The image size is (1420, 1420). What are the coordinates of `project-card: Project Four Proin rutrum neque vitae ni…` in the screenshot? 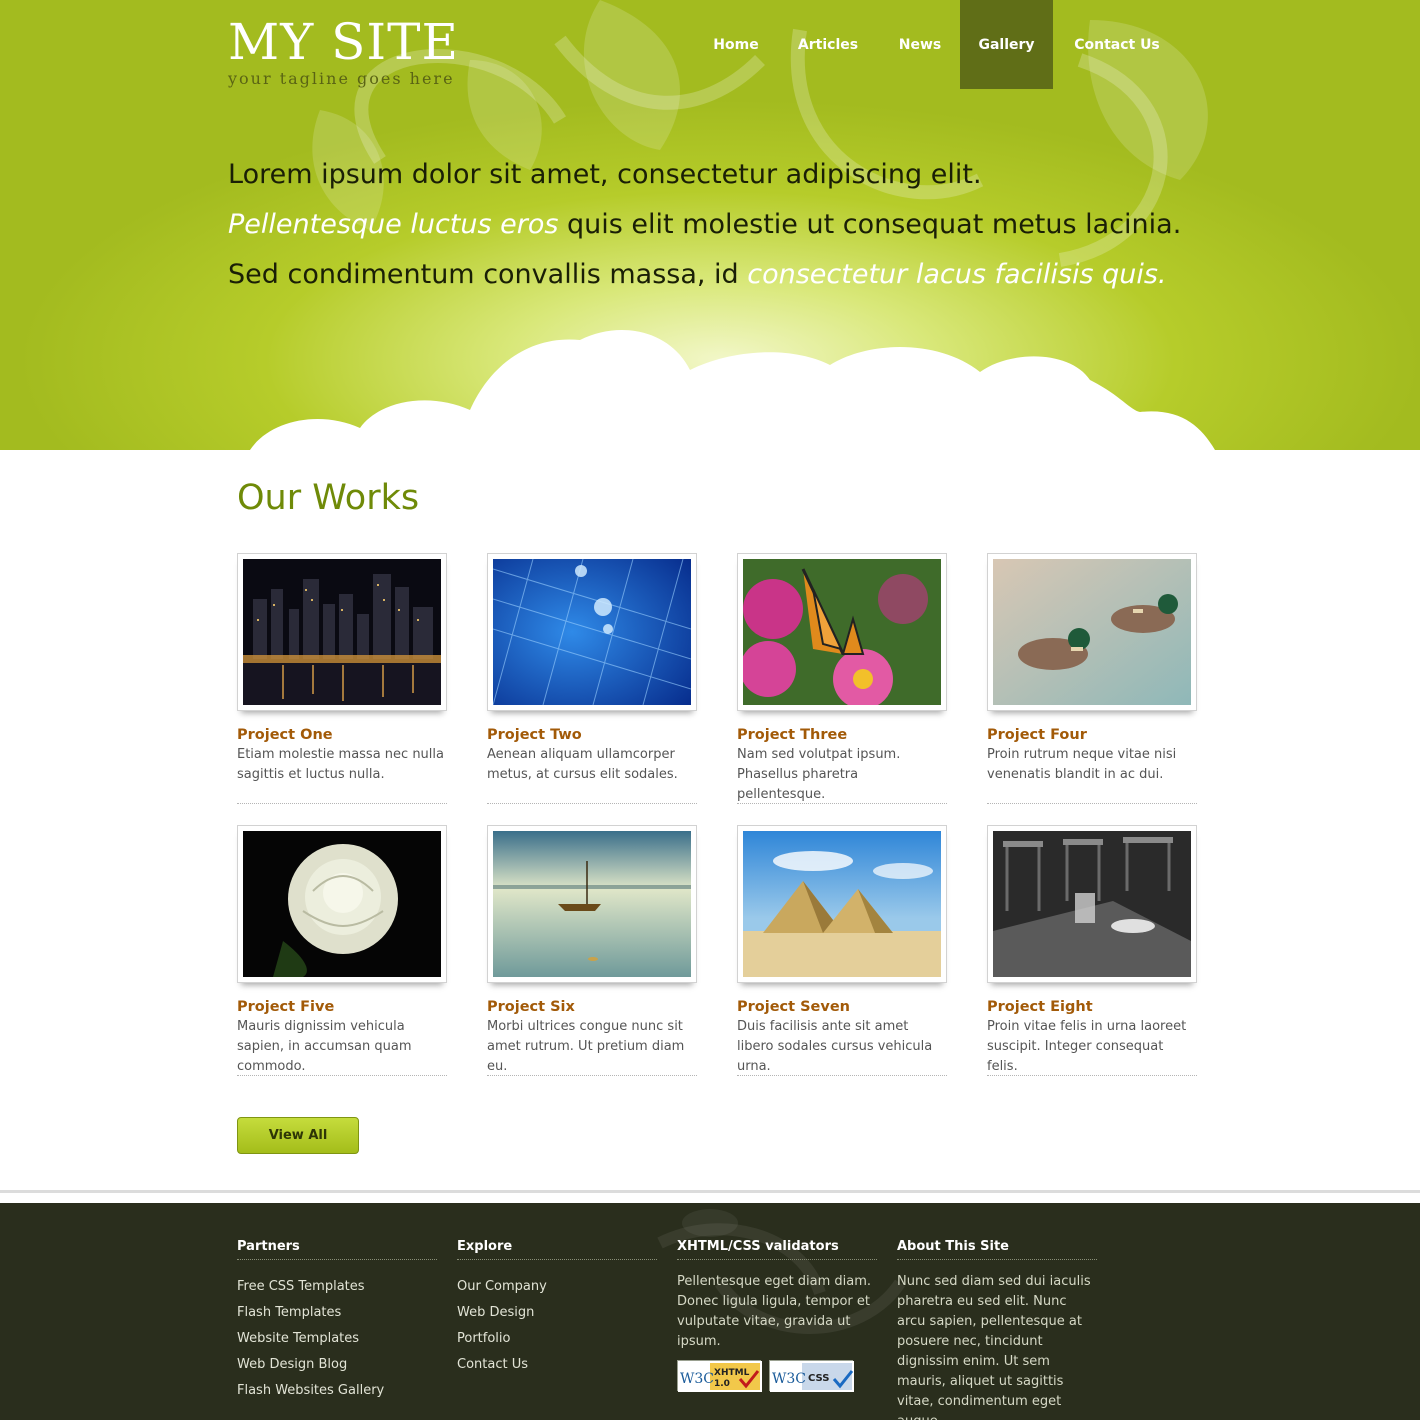 It's located at (1092, 678).